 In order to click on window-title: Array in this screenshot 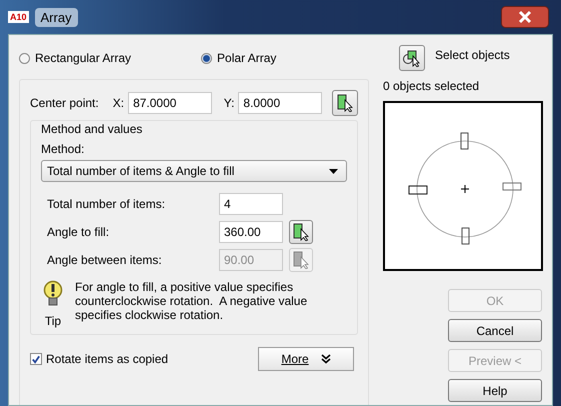, I will do `click(56, 17)`.